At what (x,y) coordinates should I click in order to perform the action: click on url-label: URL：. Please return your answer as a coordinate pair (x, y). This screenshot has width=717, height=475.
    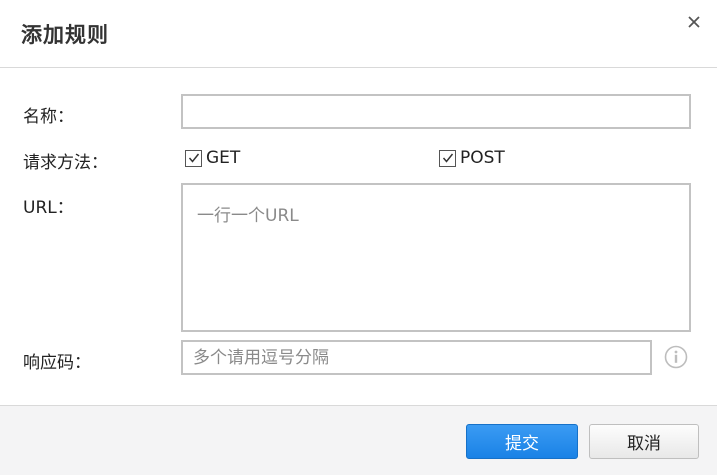
    Looking at the image, I should click on (48, 208).